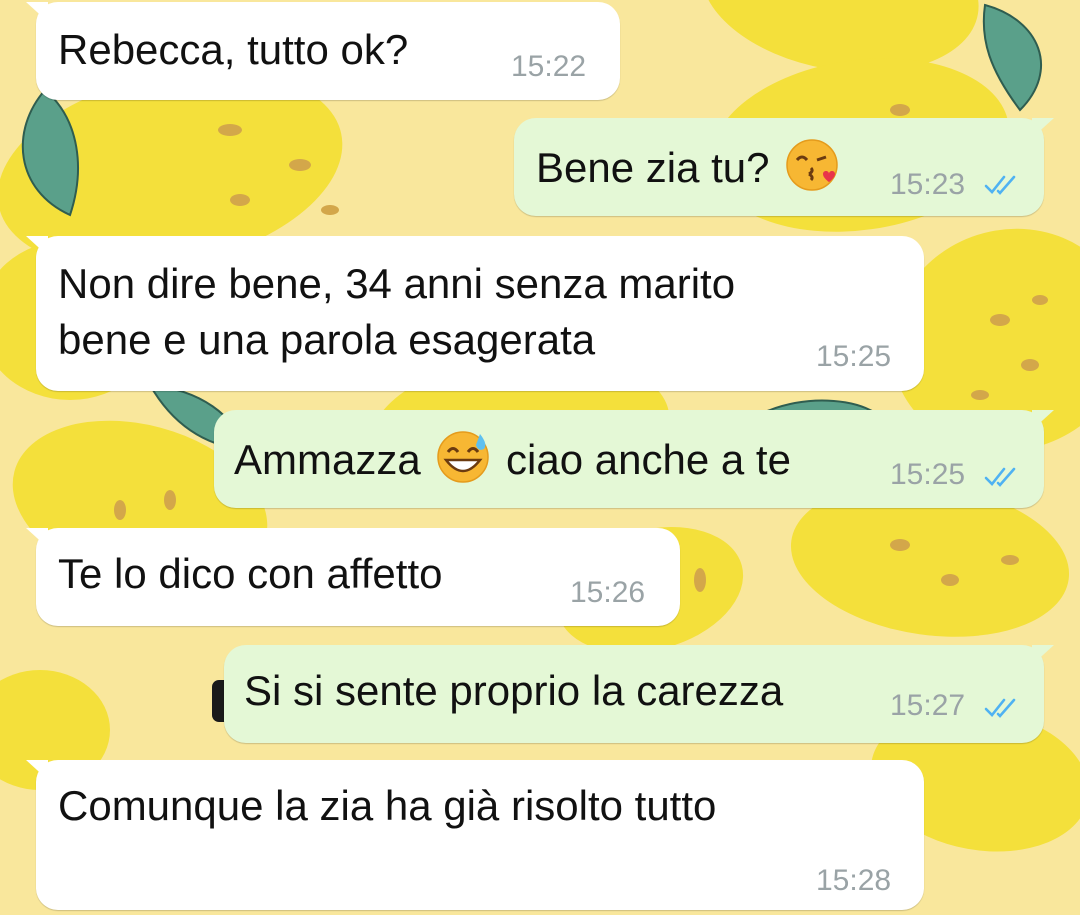 The image size is (1080, 915). Describe the element at coordinates (327, 339) in the screenshot. I see `message-text-line-2: bene e una parola esagerata` at that location.